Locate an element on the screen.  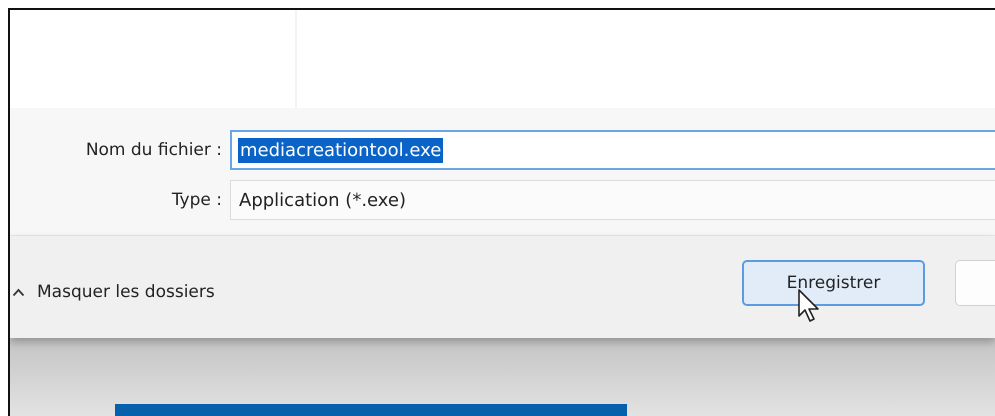
cancel-button is located at coordinates (975, 283).